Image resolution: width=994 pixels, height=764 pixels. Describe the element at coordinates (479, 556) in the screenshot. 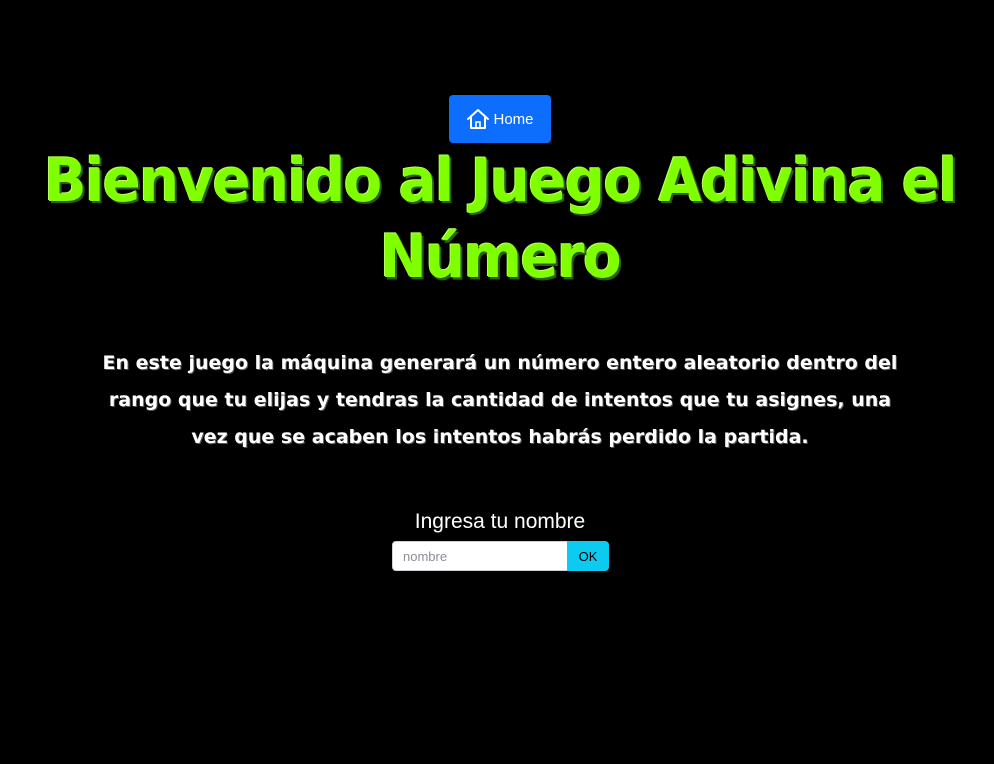

I see `name-input` at that location.